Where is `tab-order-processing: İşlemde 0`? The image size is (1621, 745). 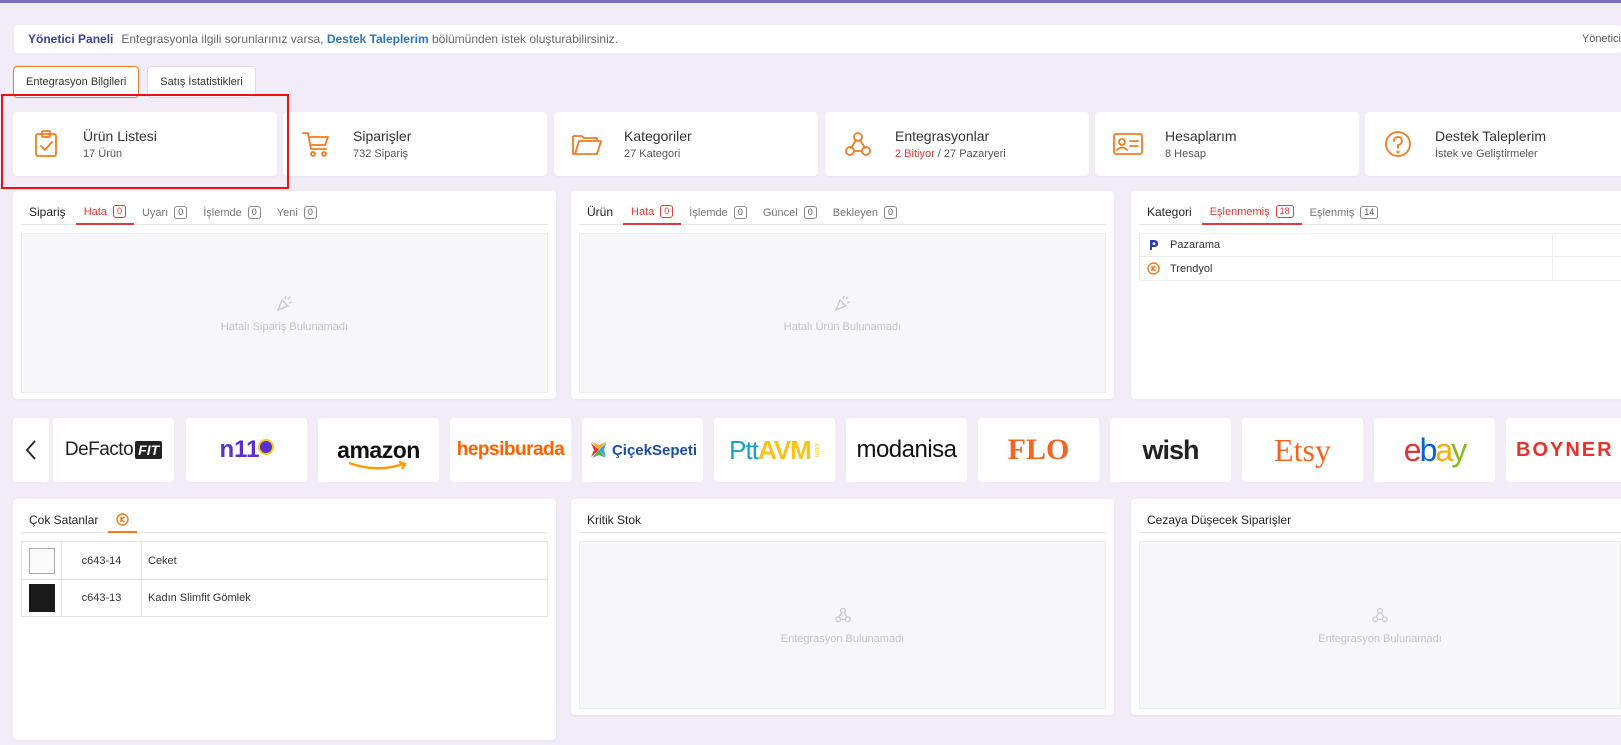 tab-order-processing: İşlemde 0 is located at coordinates (232, 215).